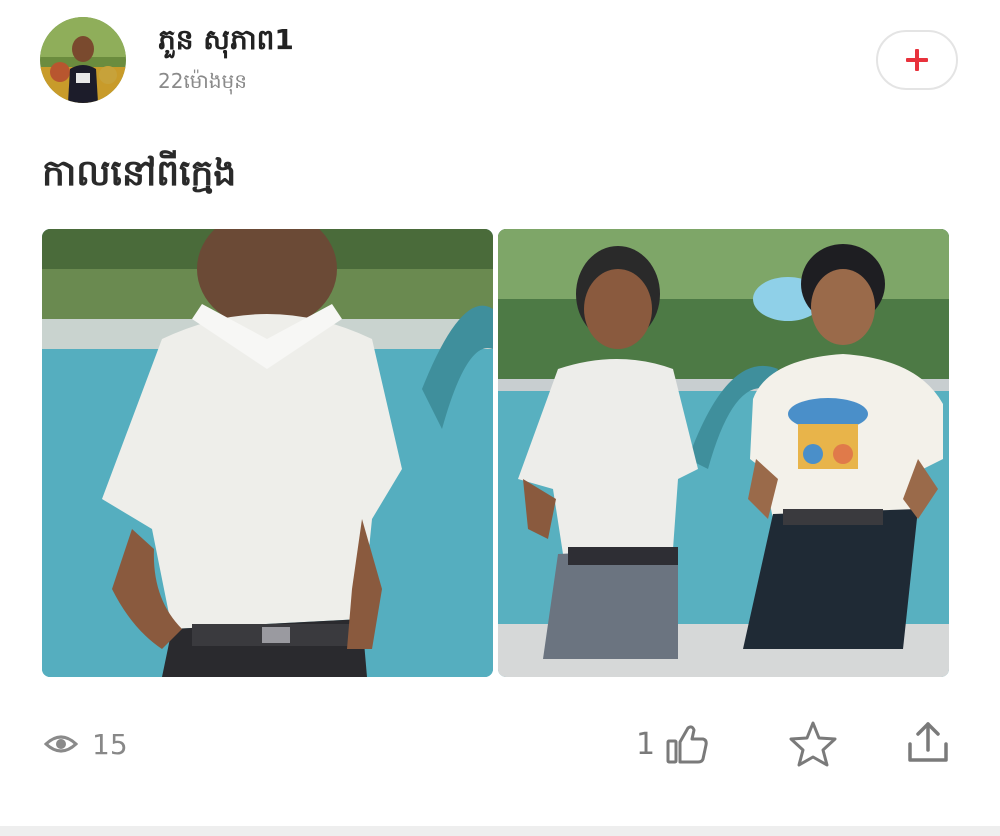  I want to click on post-timestamp: 22ម៉ោងមុន, so click(202, 81).